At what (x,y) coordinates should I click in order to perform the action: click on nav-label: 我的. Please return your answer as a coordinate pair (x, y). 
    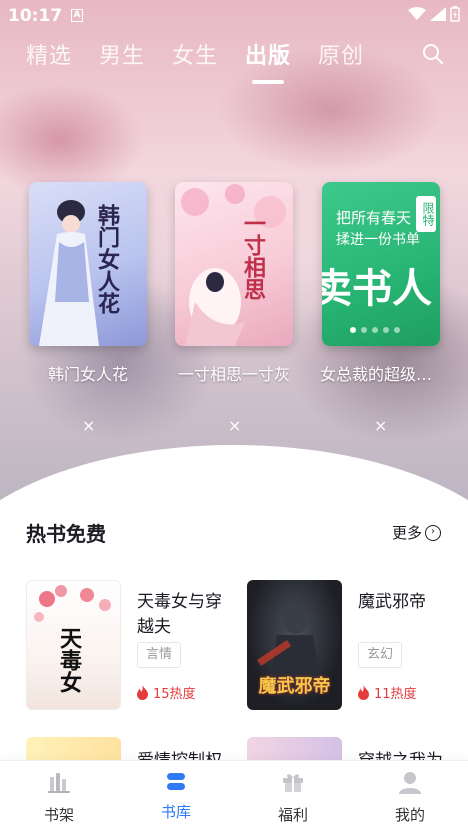
    Looking at the image, I should click on (409, 815).